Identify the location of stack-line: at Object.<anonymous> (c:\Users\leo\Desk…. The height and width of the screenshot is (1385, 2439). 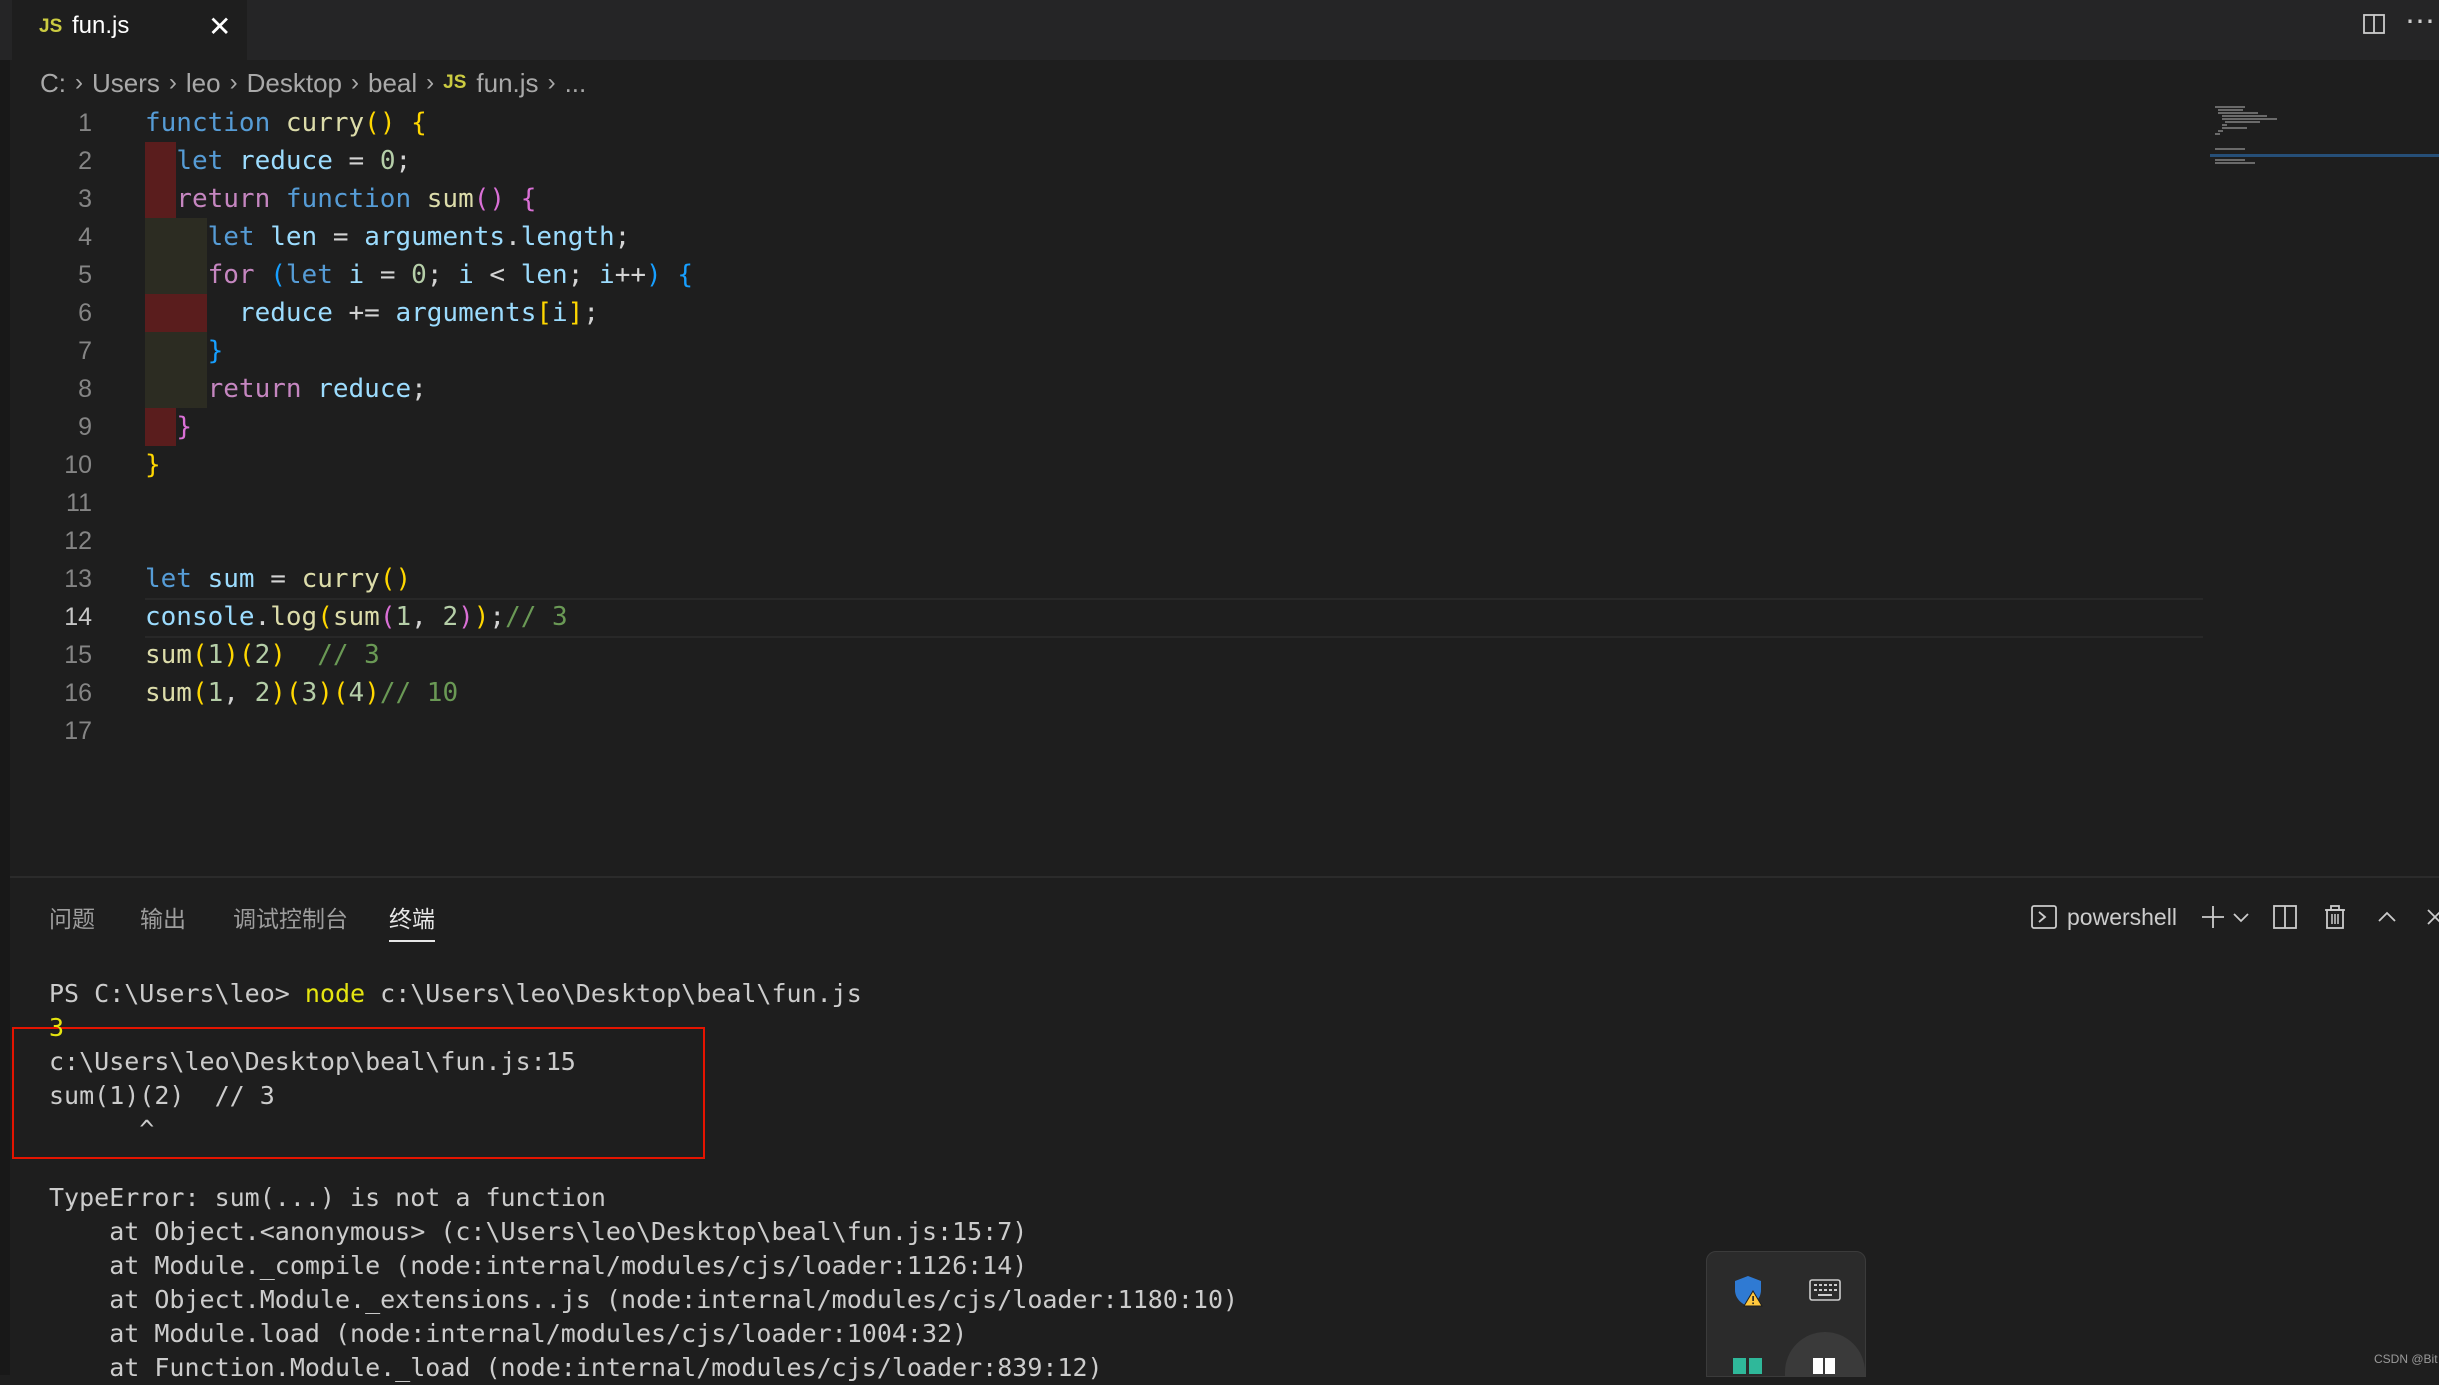
(538, 1231).